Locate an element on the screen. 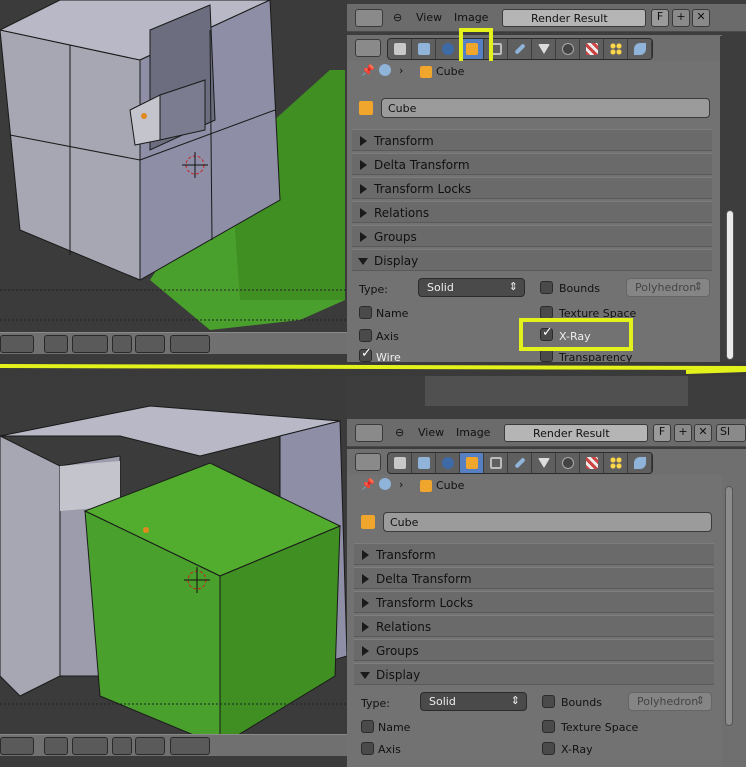 The height and width of the screenshot is (767, 746). texture-space-label: Texture Space is located at coordinates (600, 727).